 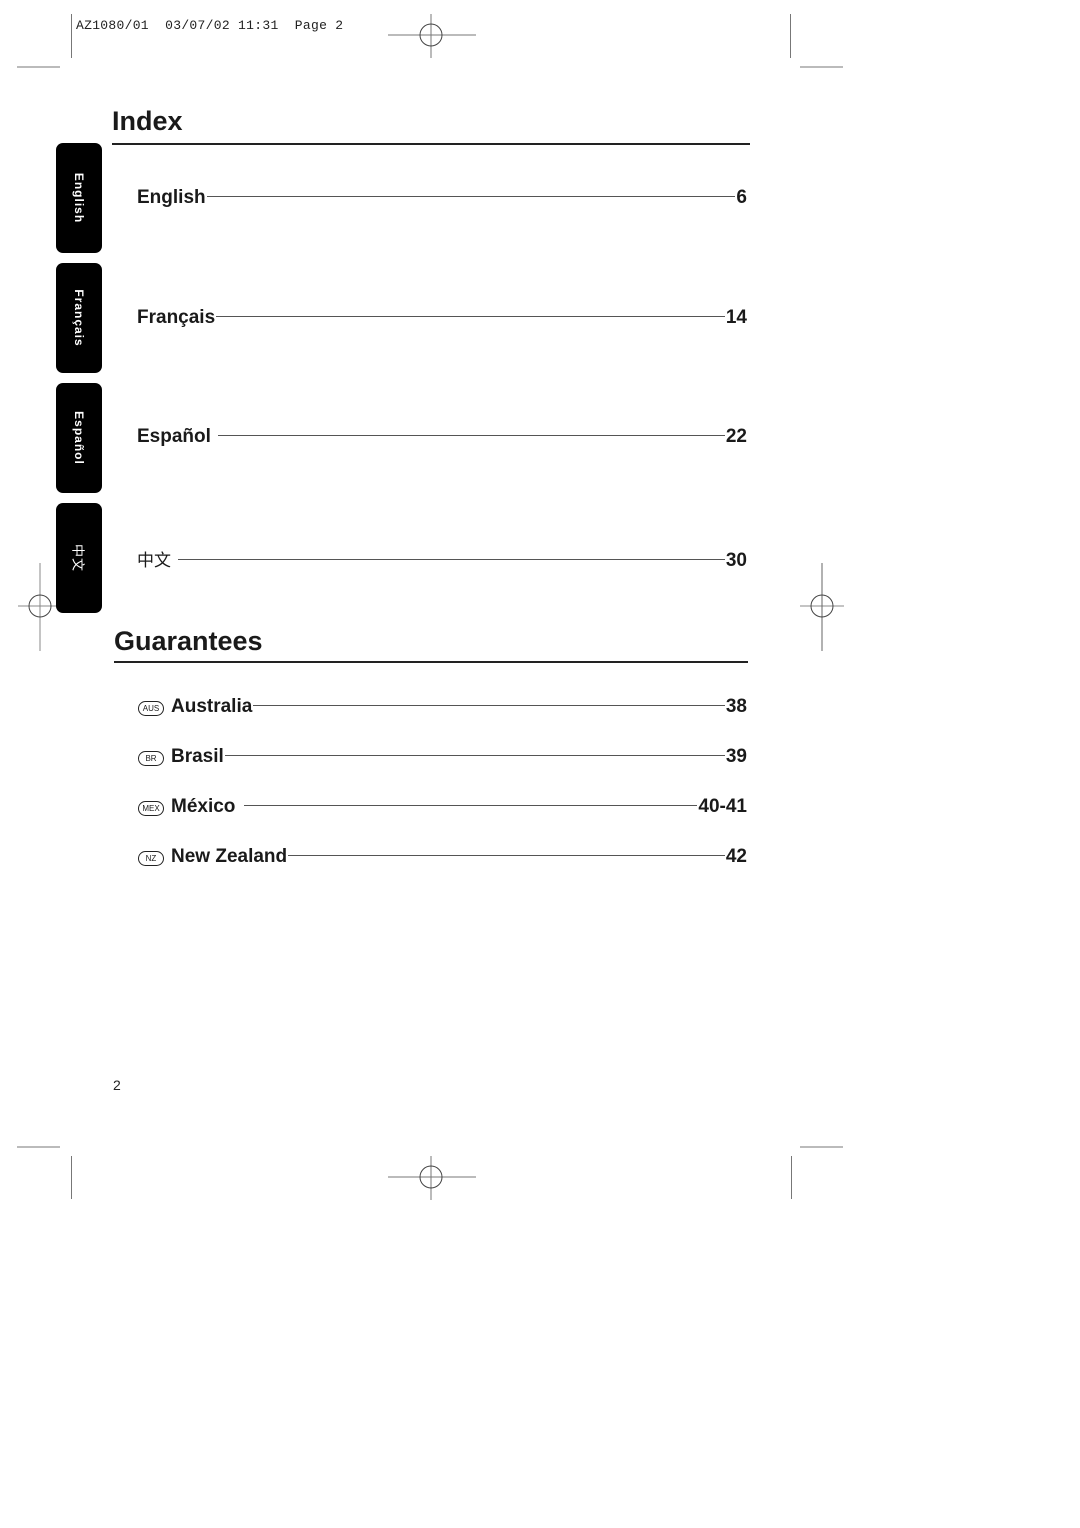 I want to click on index-entry-espanol: Español 22, so click(x=442, y=437).